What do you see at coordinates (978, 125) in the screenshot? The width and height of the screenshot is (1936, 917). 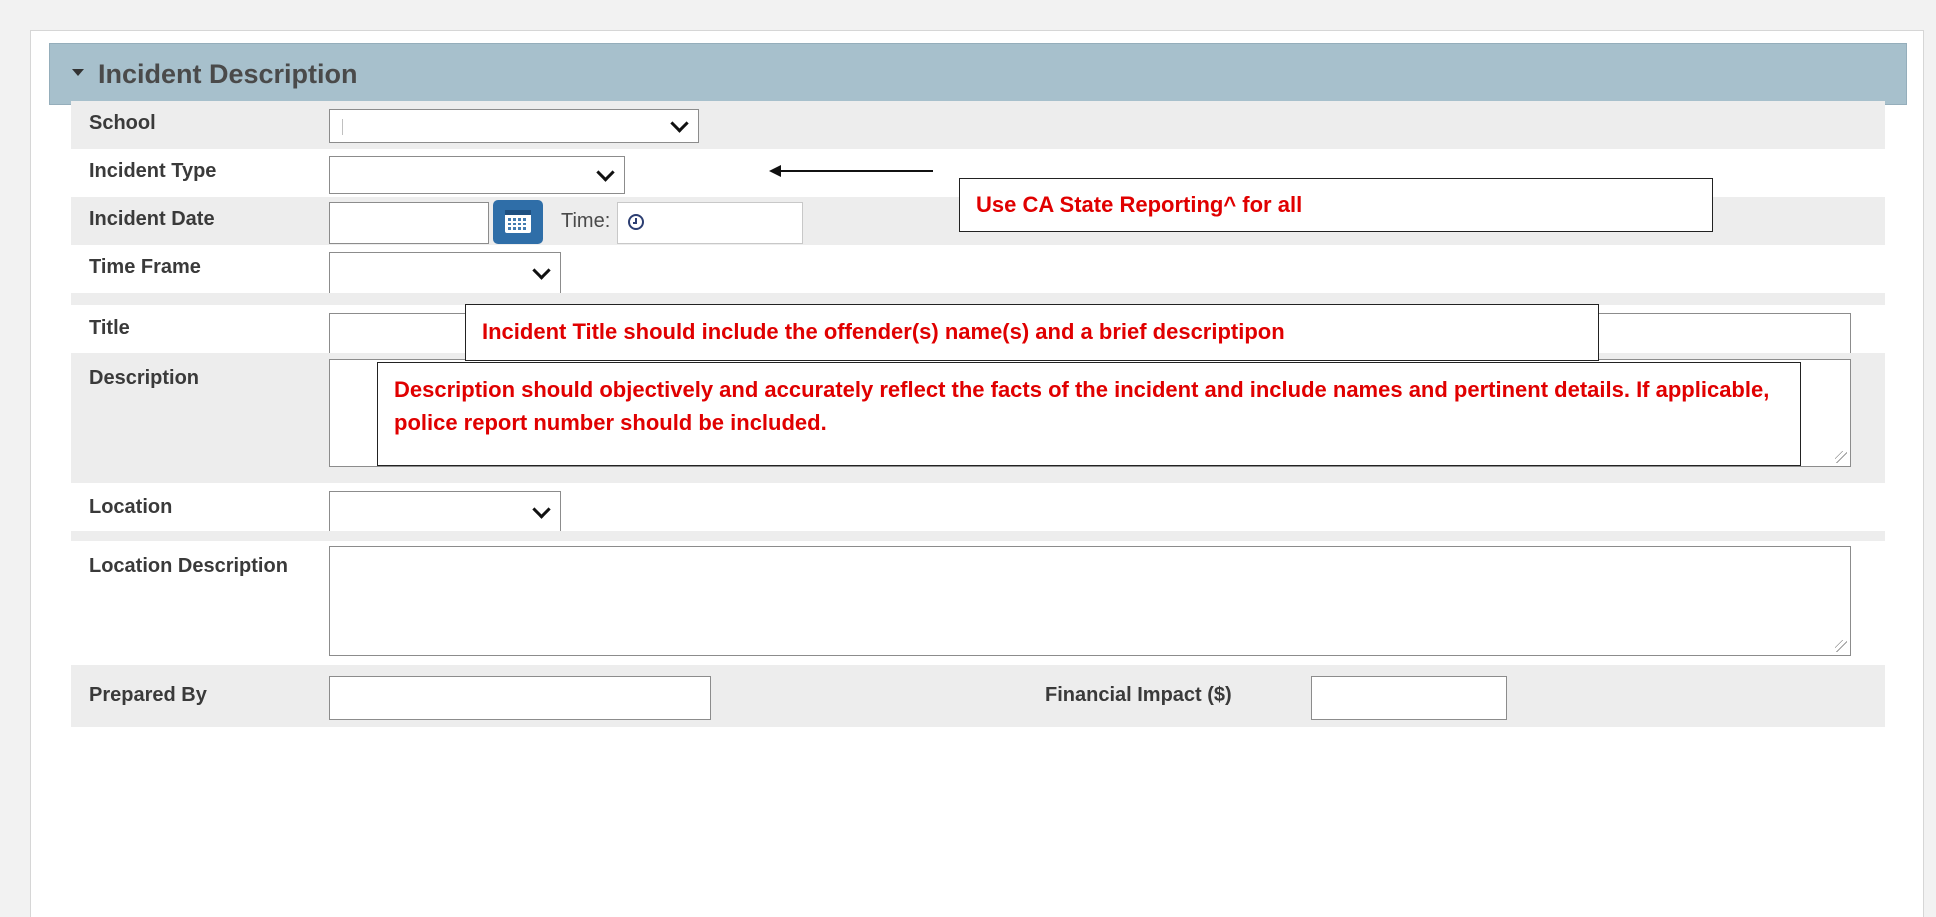 I see `school-row: School` at bounding box center [978, 125].